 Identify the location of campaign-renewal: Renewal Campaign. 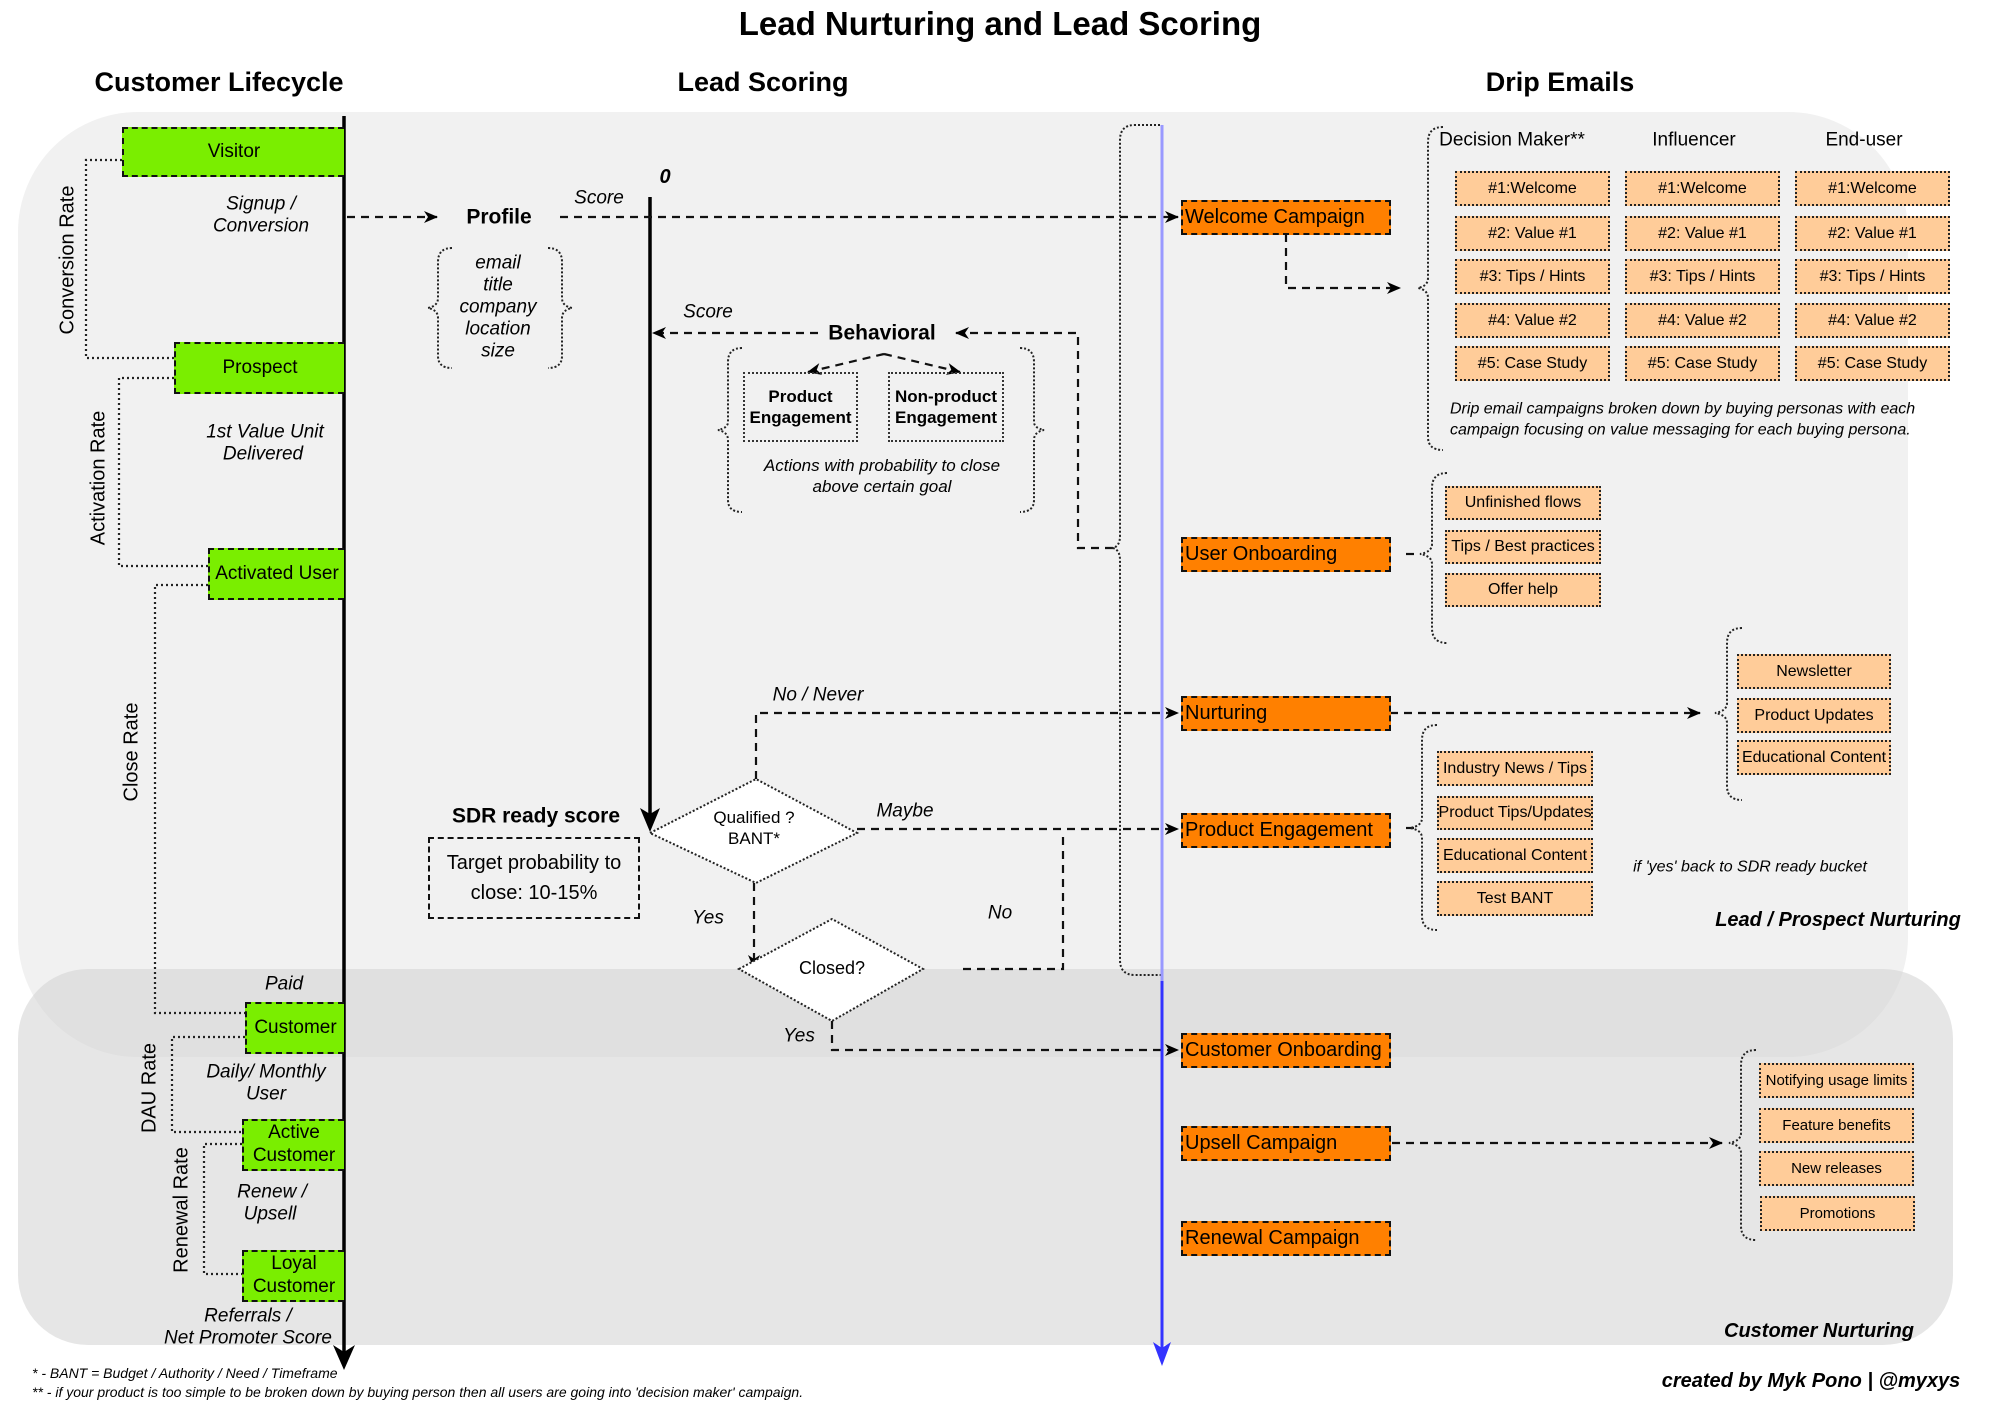
(1286, 1238).